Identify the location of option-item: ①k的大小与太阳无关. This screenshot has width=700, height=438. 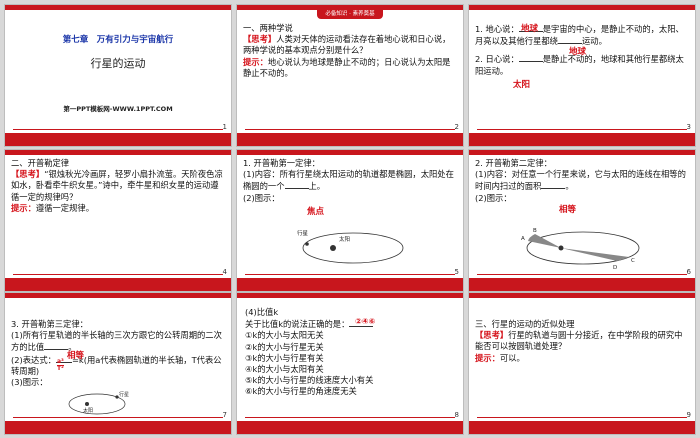
(284, 335).